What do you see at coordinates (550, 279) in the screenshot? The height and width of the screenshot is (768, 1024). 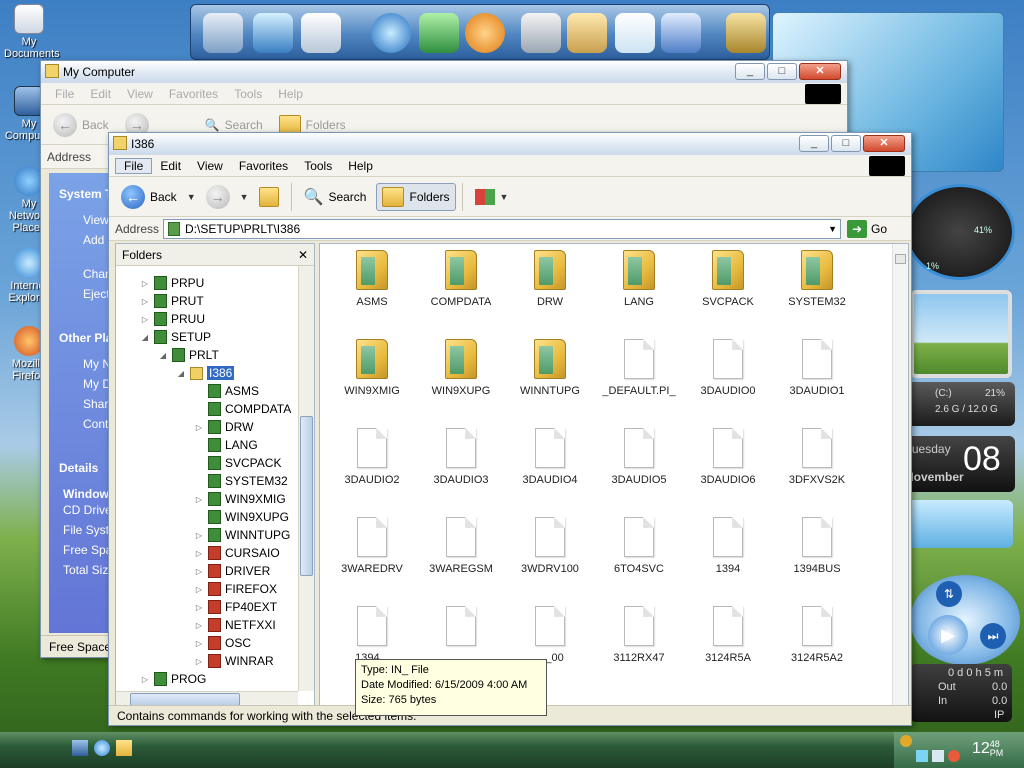 I see `folder-item: DRW` at bounding box center [550, 279].